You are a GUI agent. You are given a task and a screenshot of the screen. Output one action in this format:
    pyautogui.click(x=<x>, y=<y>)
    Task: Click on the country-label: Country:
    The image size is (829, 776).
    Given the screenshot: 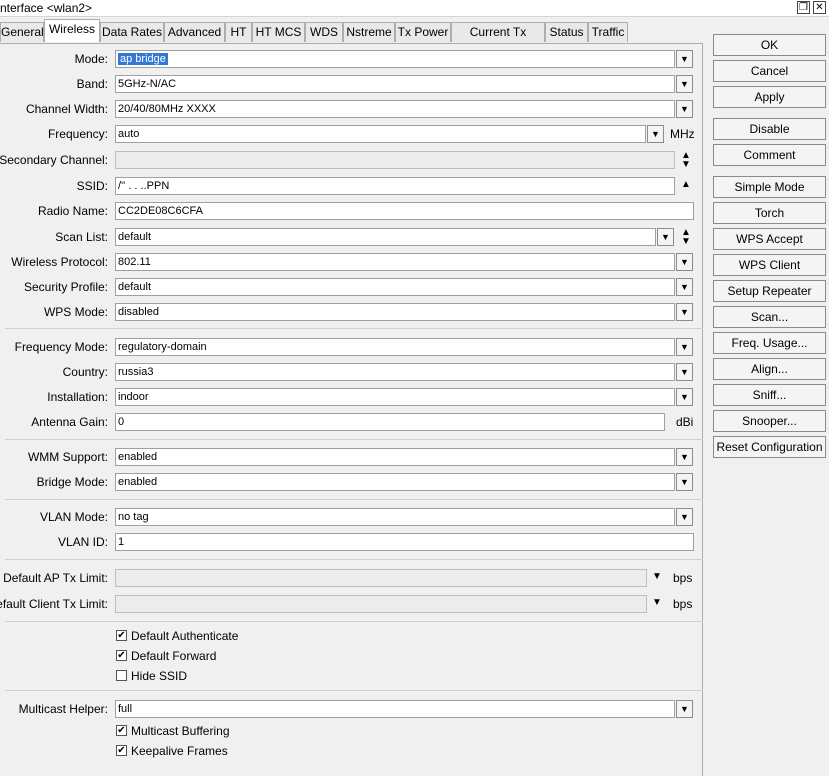 What is the action you would take?
    pyautogui.click(x=85, y=372)
    